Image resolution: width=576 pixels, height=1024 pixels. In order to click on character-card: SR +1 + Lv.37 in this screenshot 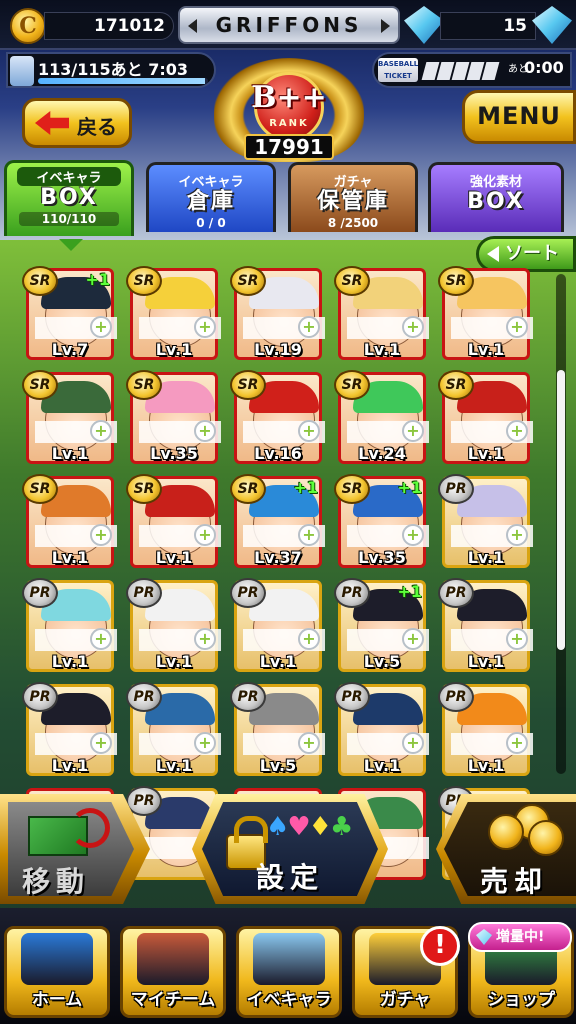, I will do `click(278, 524)`.